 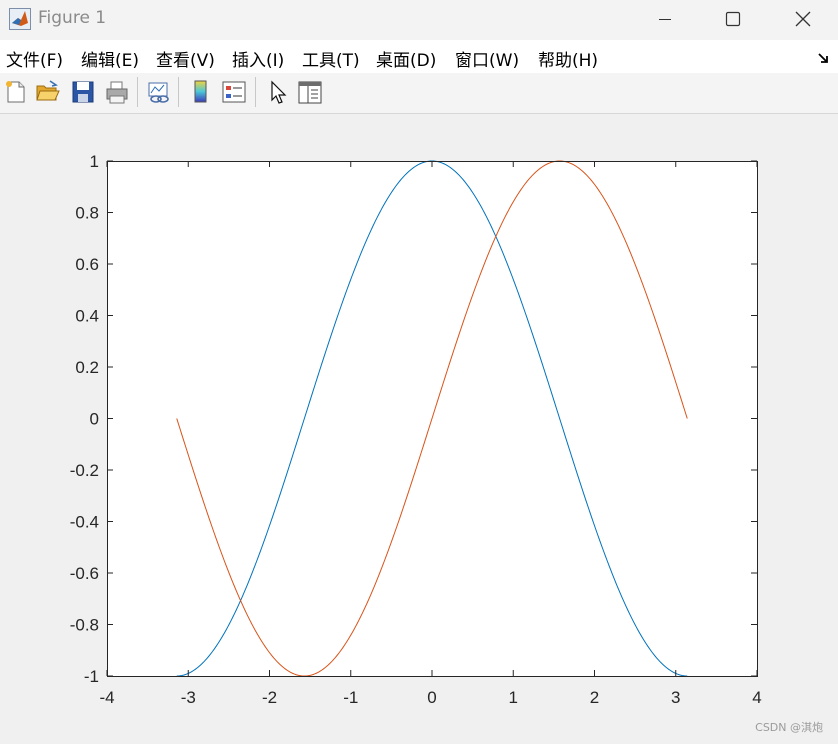 I want to click on y-tick-label: 0.2, so click(x=87, y=367).